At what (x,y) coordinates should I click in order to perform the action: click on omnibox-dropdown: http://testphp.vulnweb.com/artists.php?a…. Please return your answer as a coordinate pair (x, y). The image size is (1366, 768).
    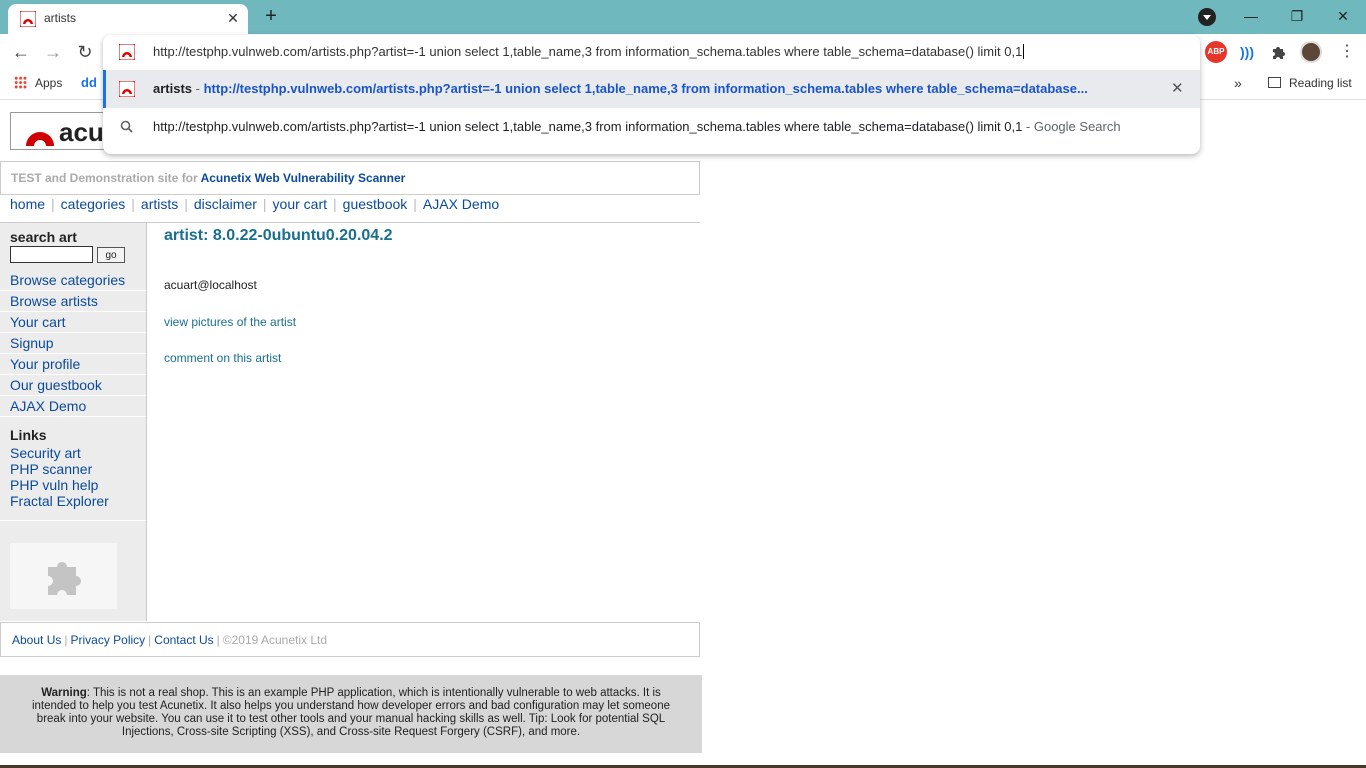
    Looking at the image, I should click on (651, 94).